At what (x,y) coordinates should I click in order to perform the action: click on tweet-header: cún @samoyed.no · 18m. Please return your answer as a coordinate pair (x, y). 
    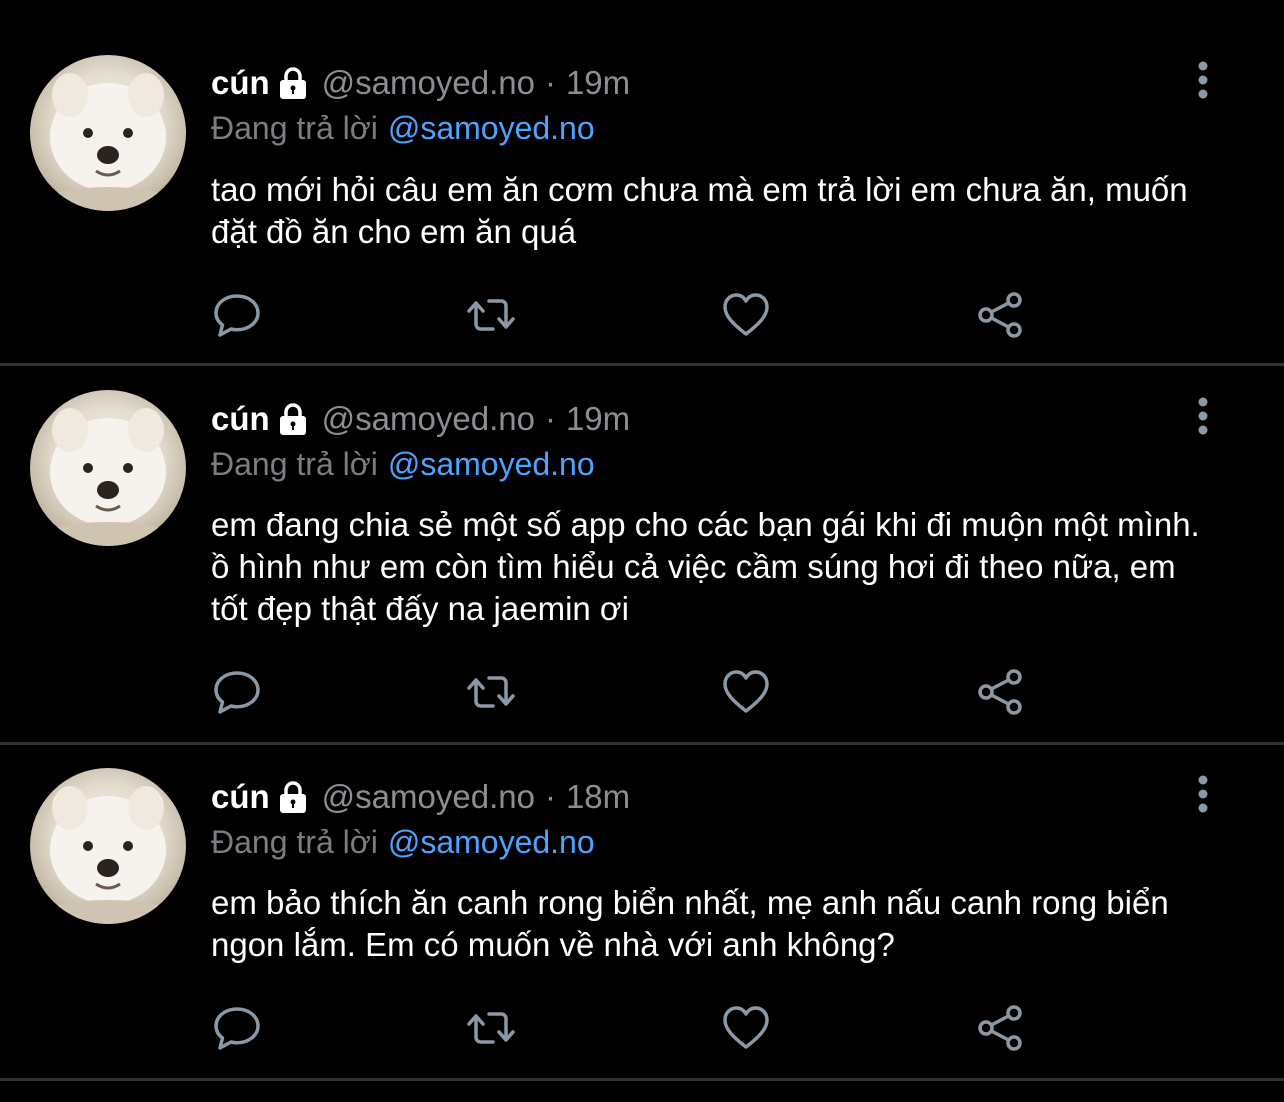
    Looking at the image, I should click on (420, 797).